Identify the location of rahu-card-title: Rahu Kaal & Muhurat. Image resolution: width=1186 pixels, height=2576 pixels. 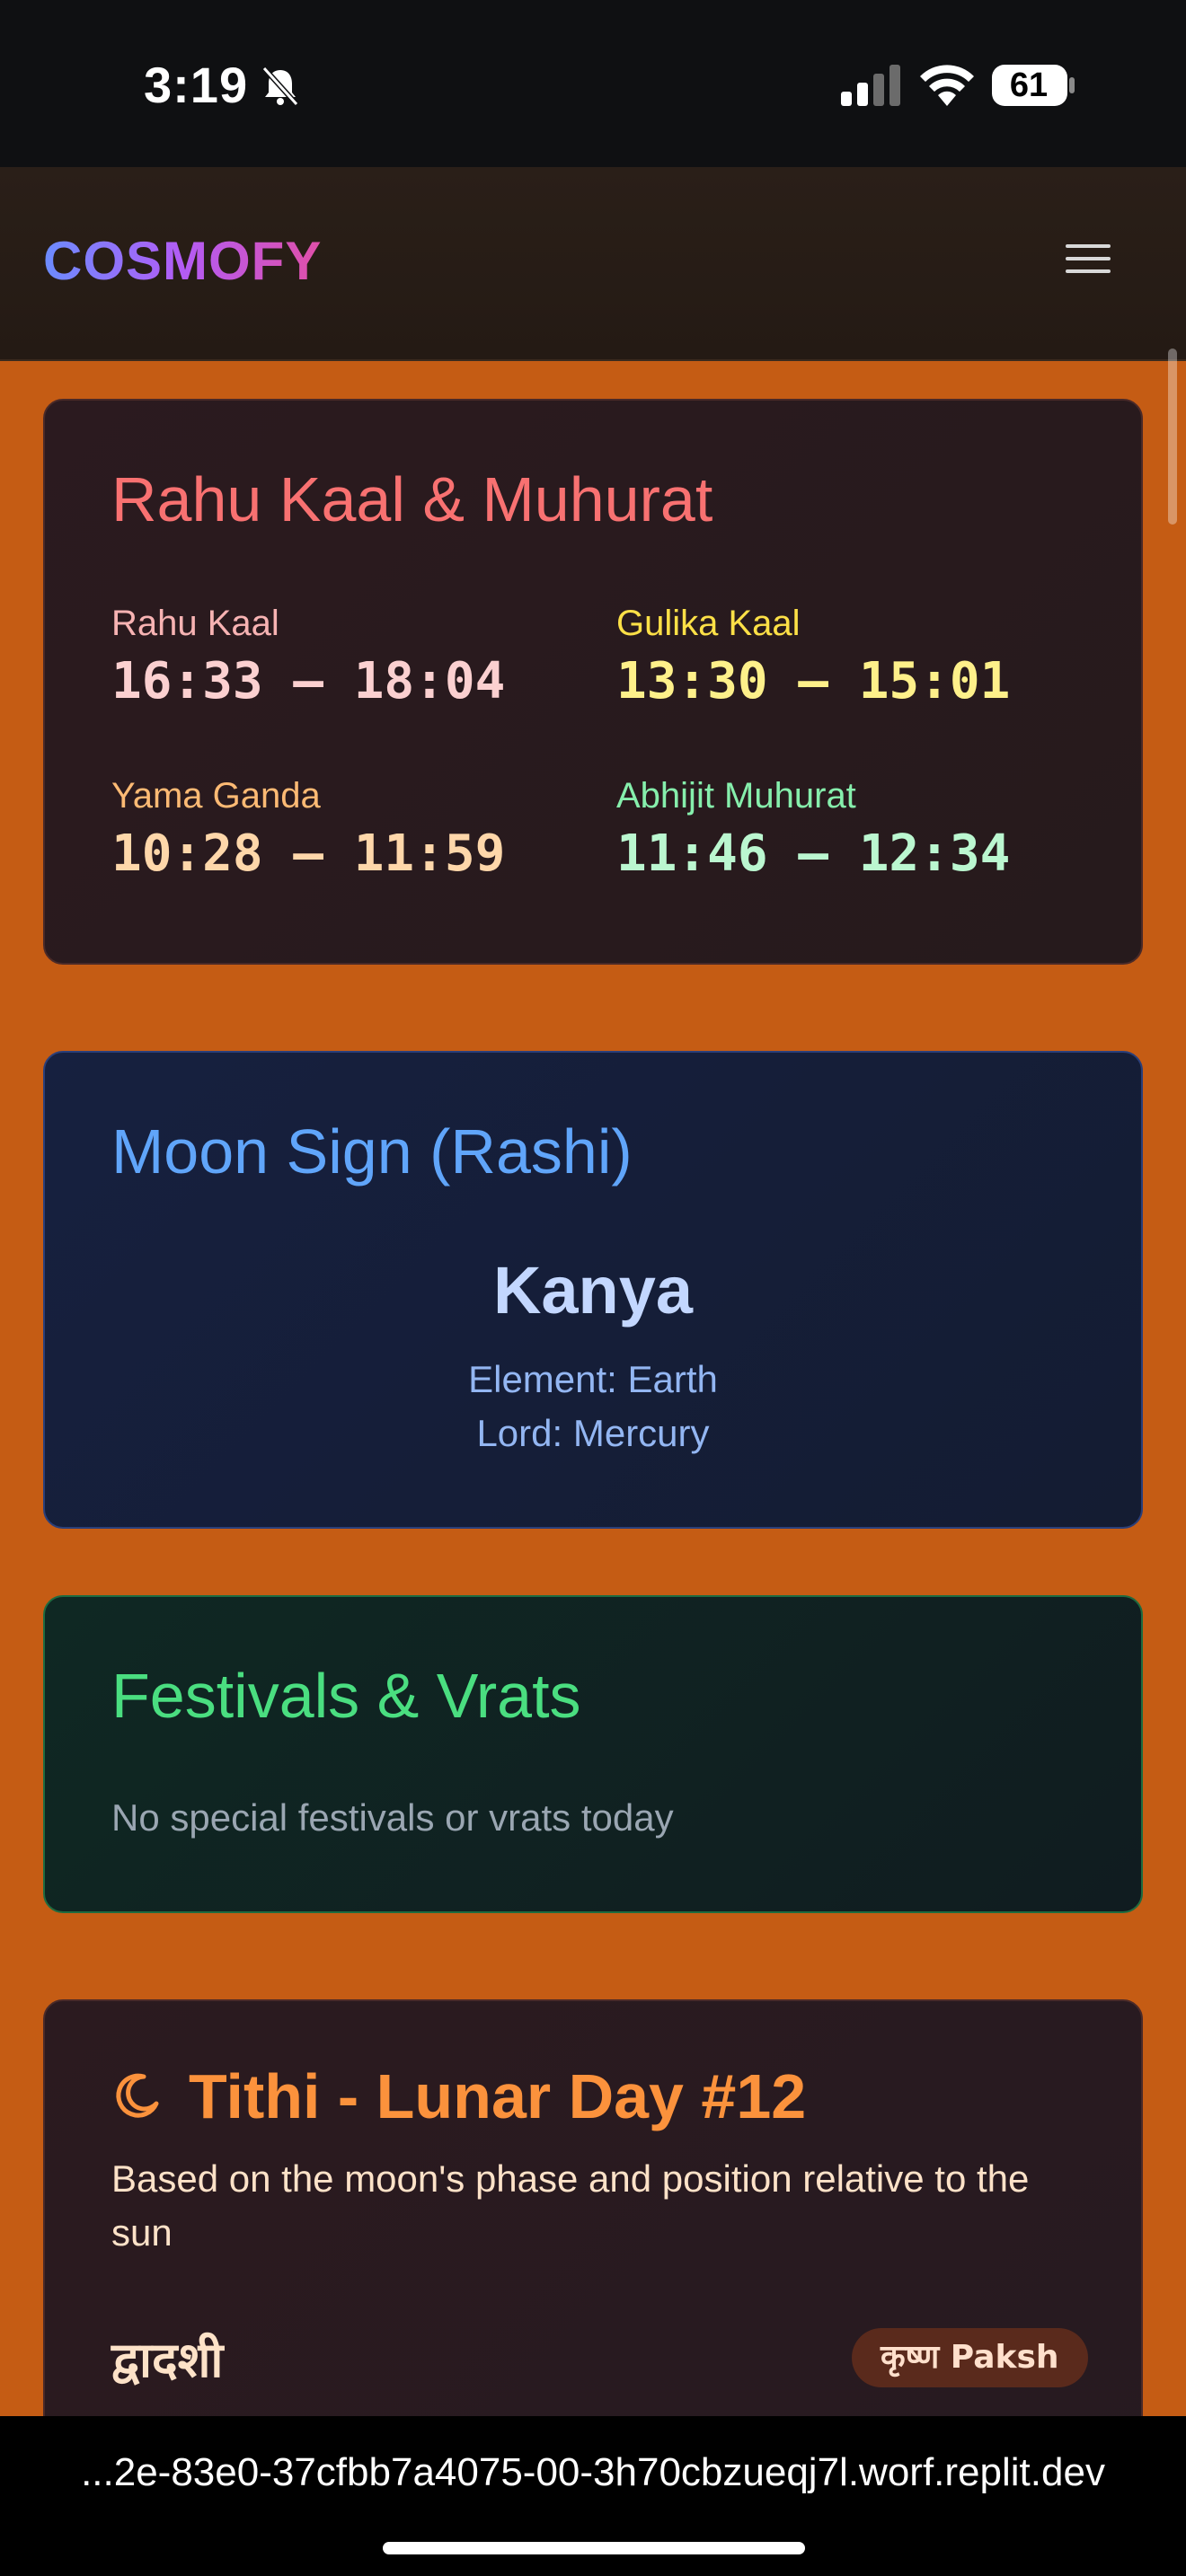
(412, 499).